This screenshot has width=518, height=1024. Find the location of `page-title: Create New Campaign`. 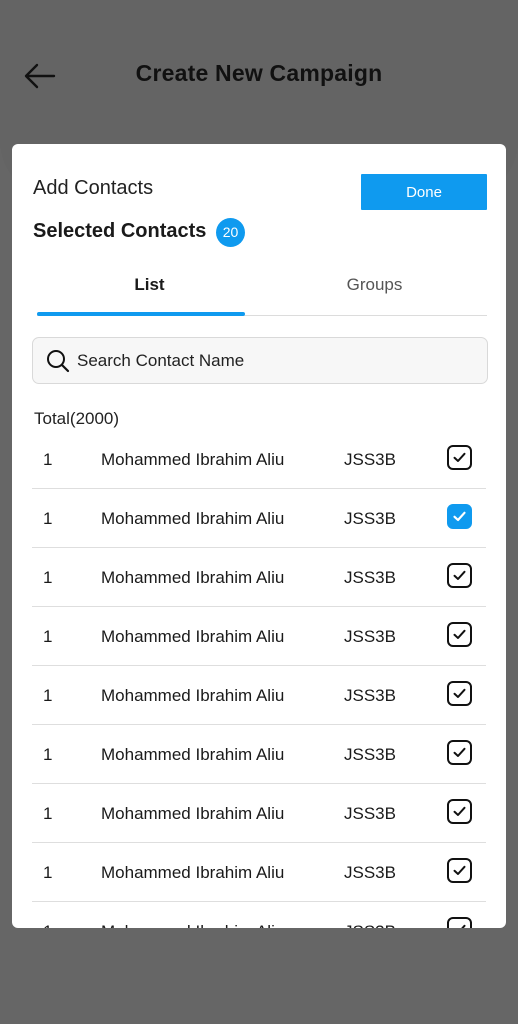

page-title: Create New Campaign is located at coordinates (259, 73).